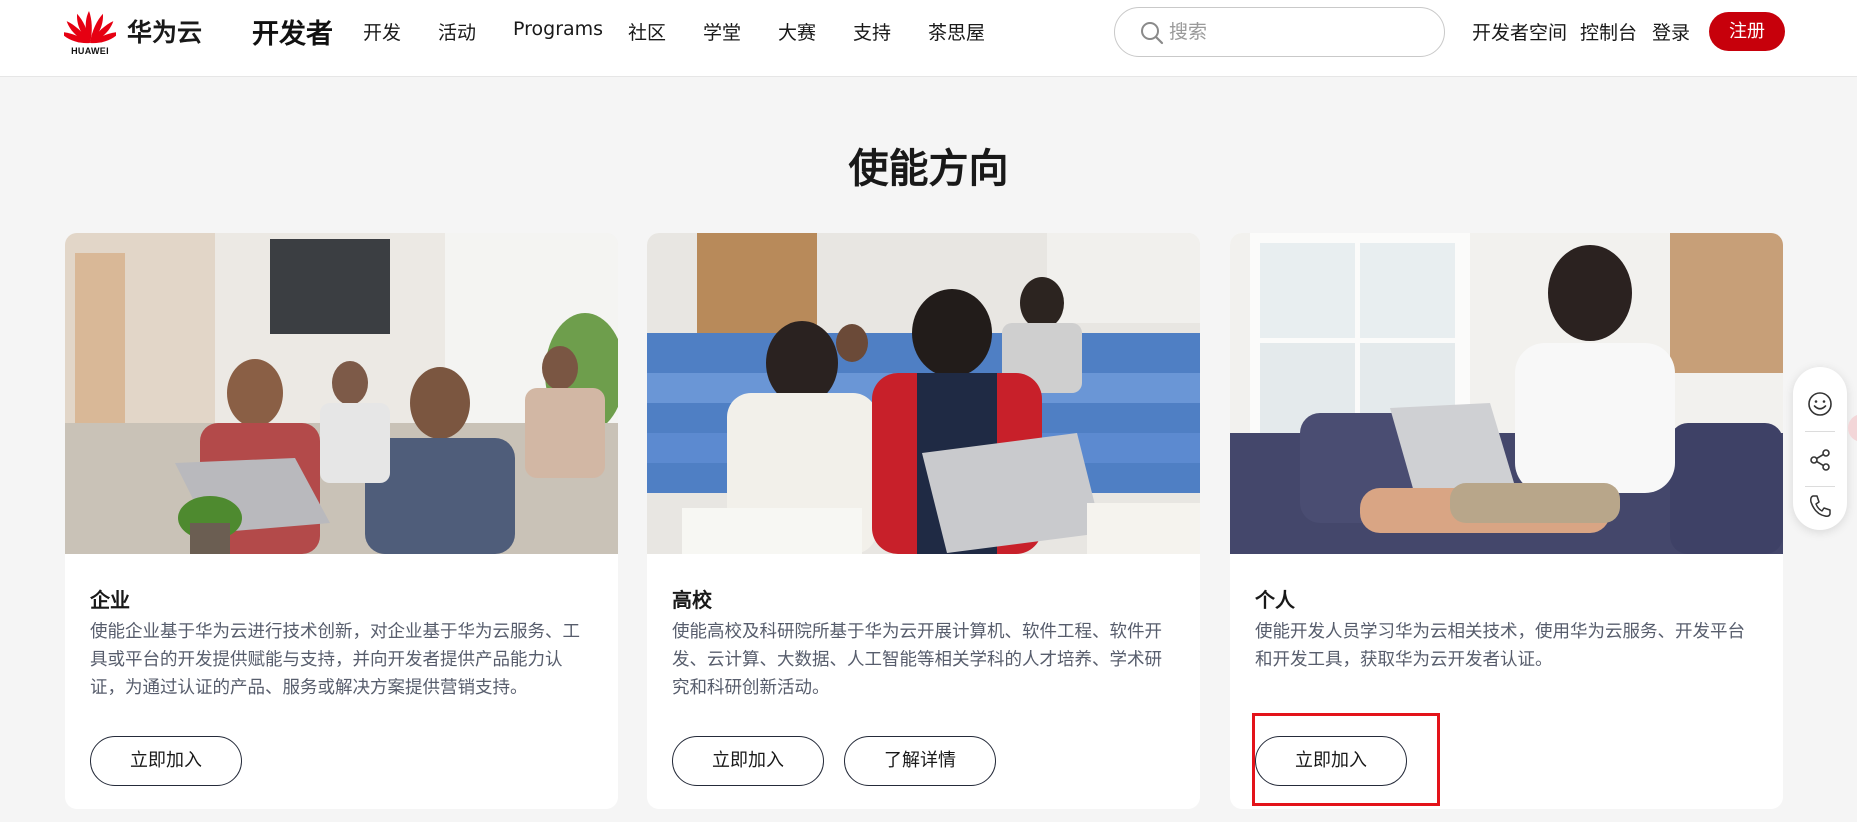 The width and height of the screenshot is (1857, 822). Describe the element at coordinates (1152, 33) in the screenshot. I see `search-icon` at that location.